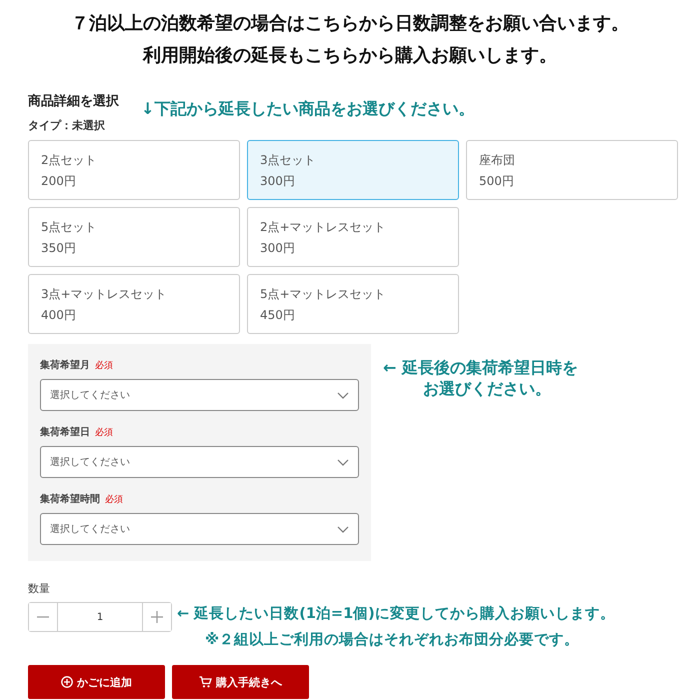  I want to click on option-name: 2点セット, so click(69, 160).